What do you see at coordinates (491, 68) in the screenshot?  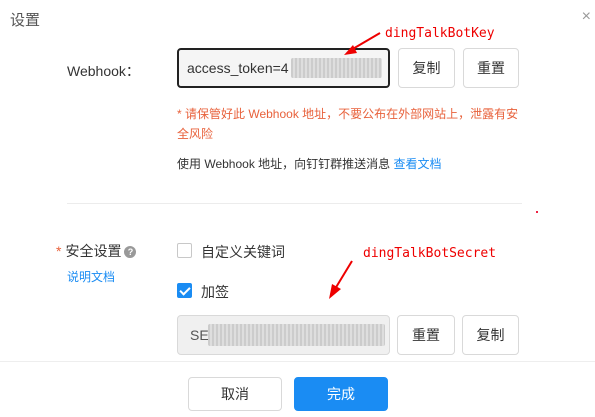 I see `reset-webhook-button: 重置` at bounding box center [491, 68].